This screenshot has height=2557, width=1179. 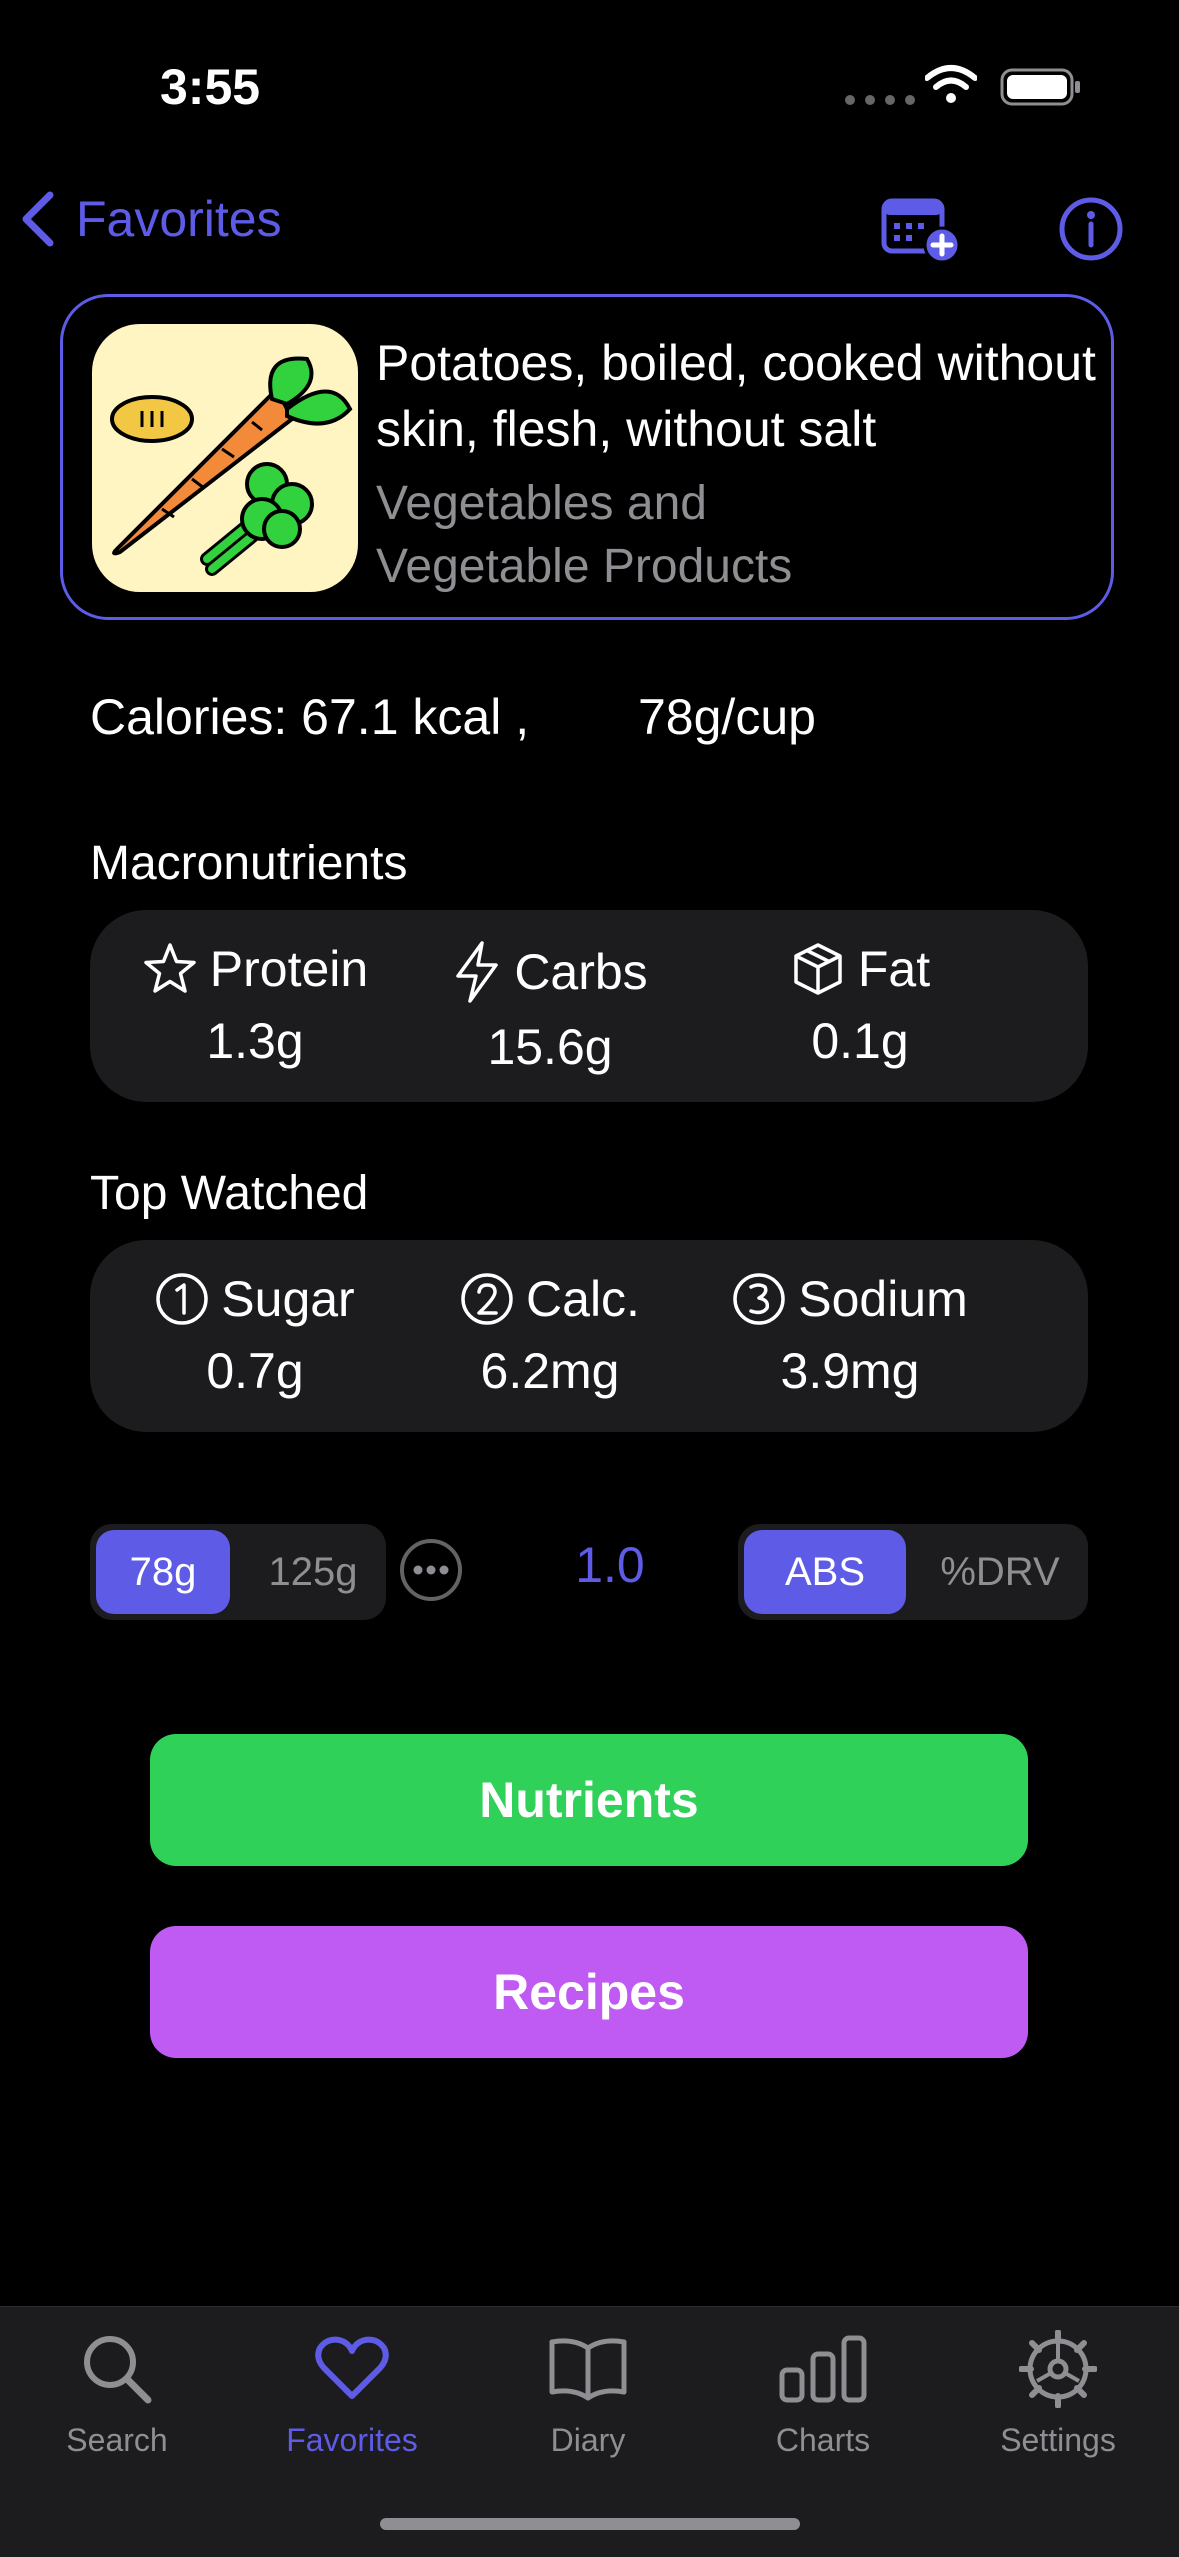 What do you see at coordinates (610, 1565) in the screenshot?
I see `multiplier-value: 1.0` at bounding box center [610, 1565].